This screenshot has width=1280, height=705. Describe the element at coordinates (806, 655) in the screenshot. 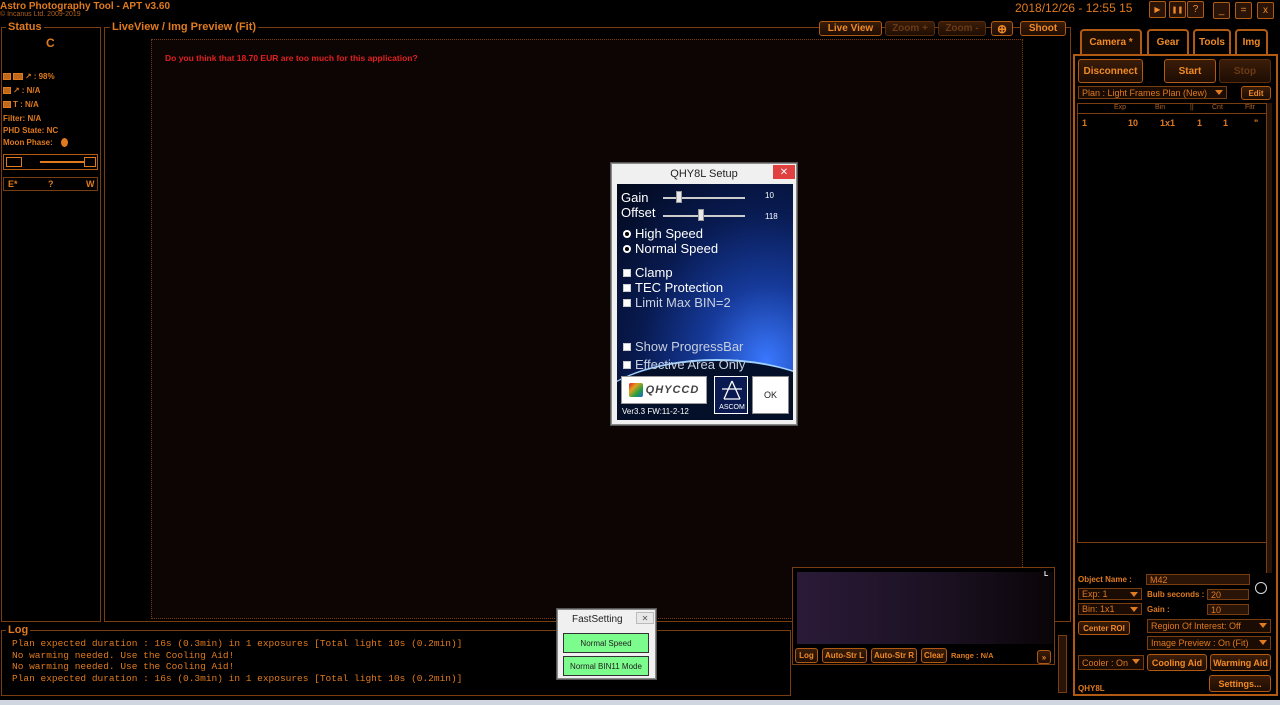

I see `histogram-log-button: Log` at that location.